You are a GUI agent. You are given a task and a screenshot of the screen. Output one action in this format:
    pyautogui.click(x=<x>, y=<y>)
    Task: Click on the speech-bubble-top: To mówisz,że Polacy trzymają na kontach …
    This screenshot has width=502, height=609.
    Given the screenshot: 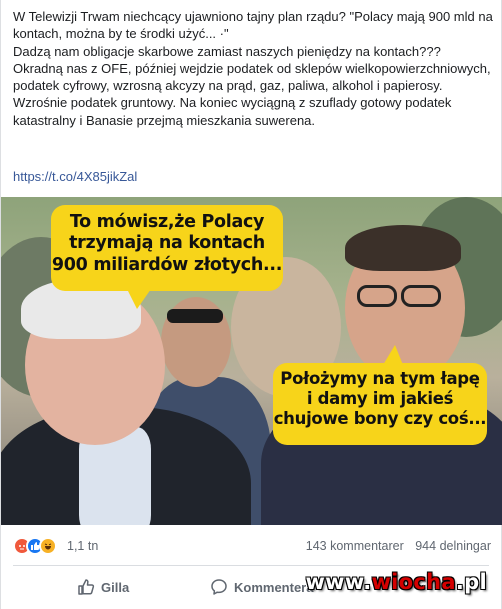 What is the action you would take?
    pyautogui.click(x=167, y=248)
    